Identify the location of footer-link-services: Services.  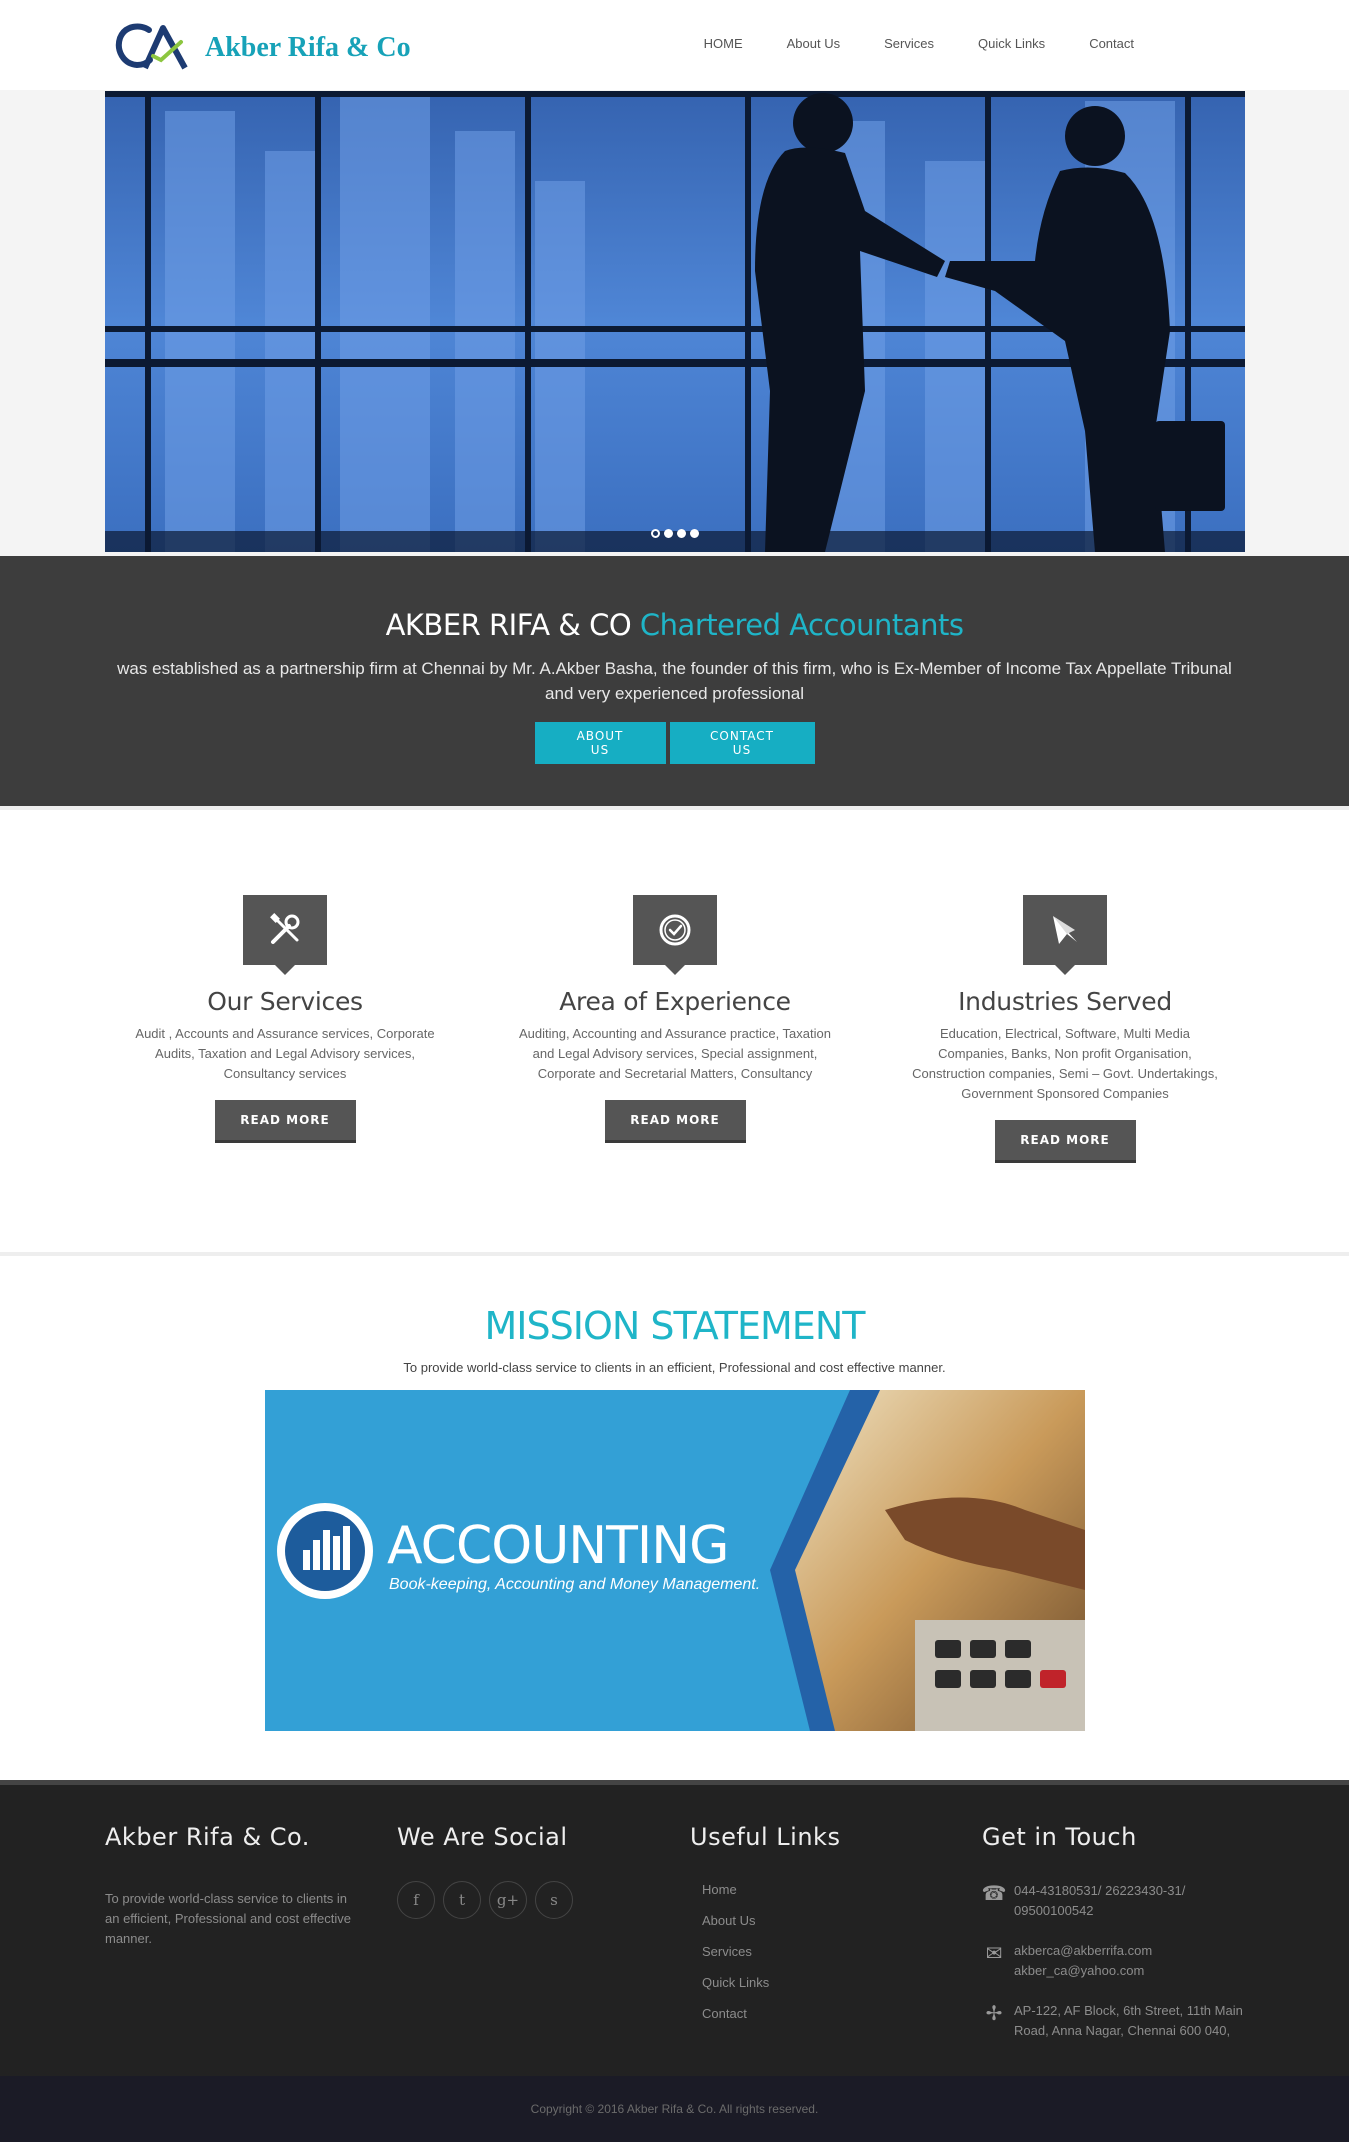
(727, 1951).